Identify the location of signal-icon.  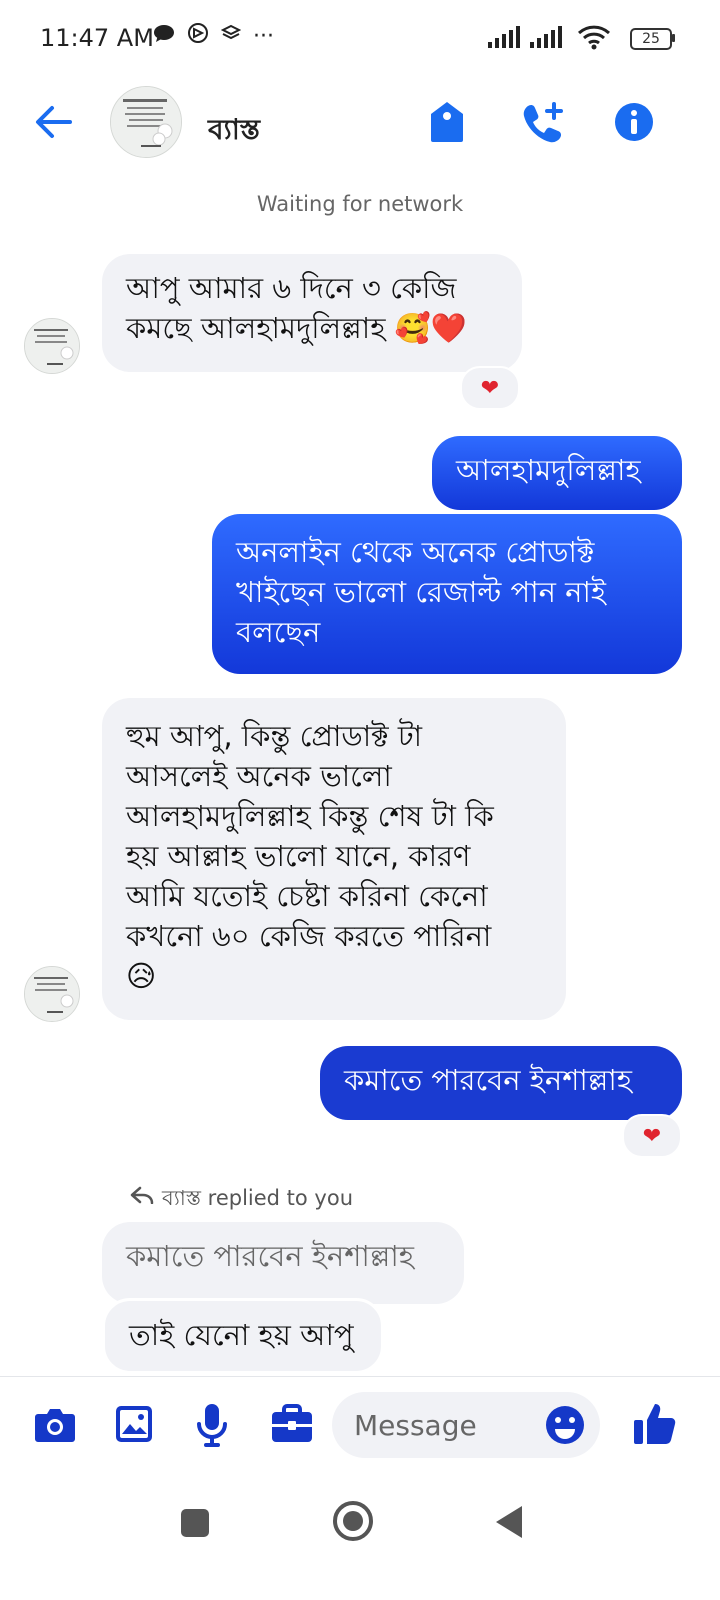
(506, 39).